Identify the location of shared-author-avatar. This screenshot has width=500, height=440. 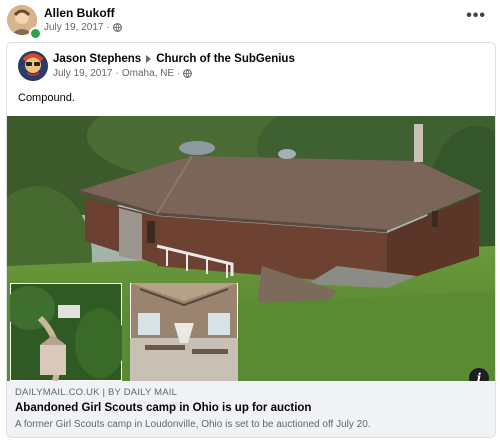
(33, 66).